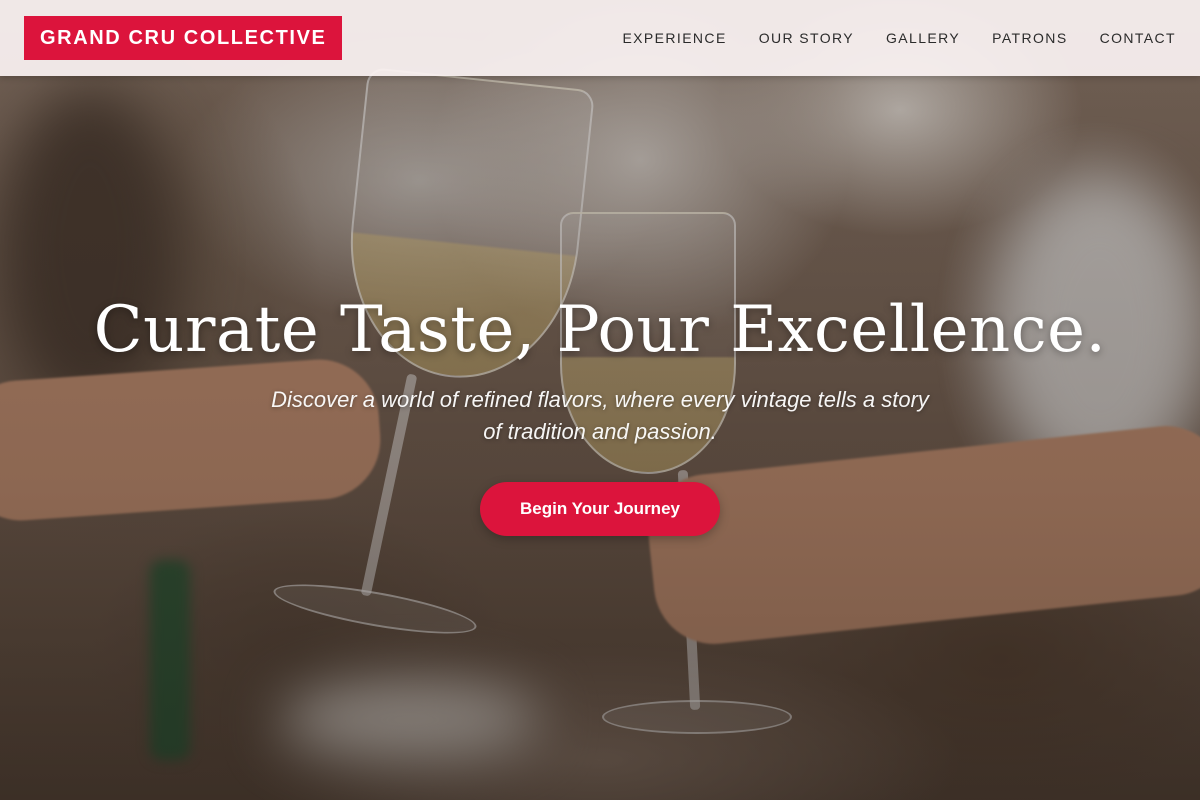  I want to click on nav-item-contact: CONTACT, so click(1138, 38).